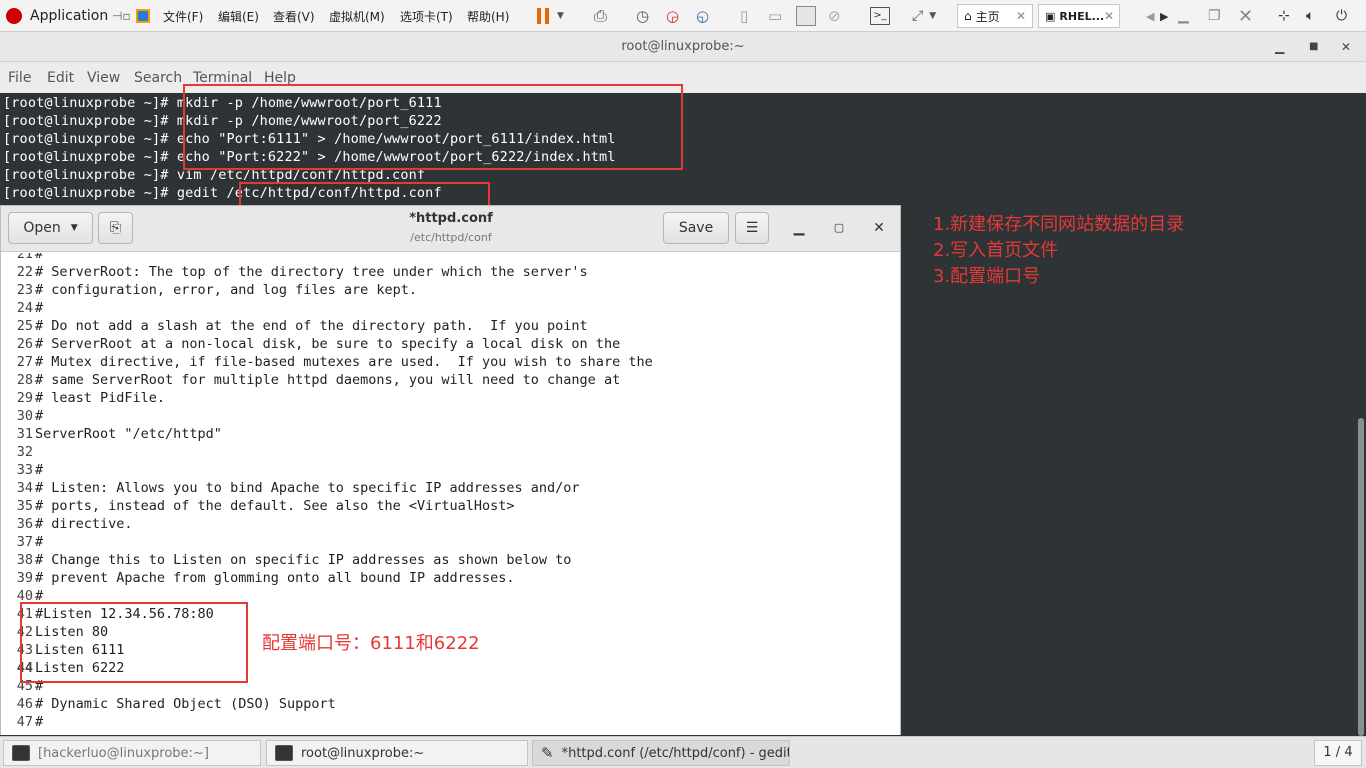 Image resolution: width=1366 pixels, height=768 pixels. I want to click on thumbnail-icon: ▭, so click(775, 16).